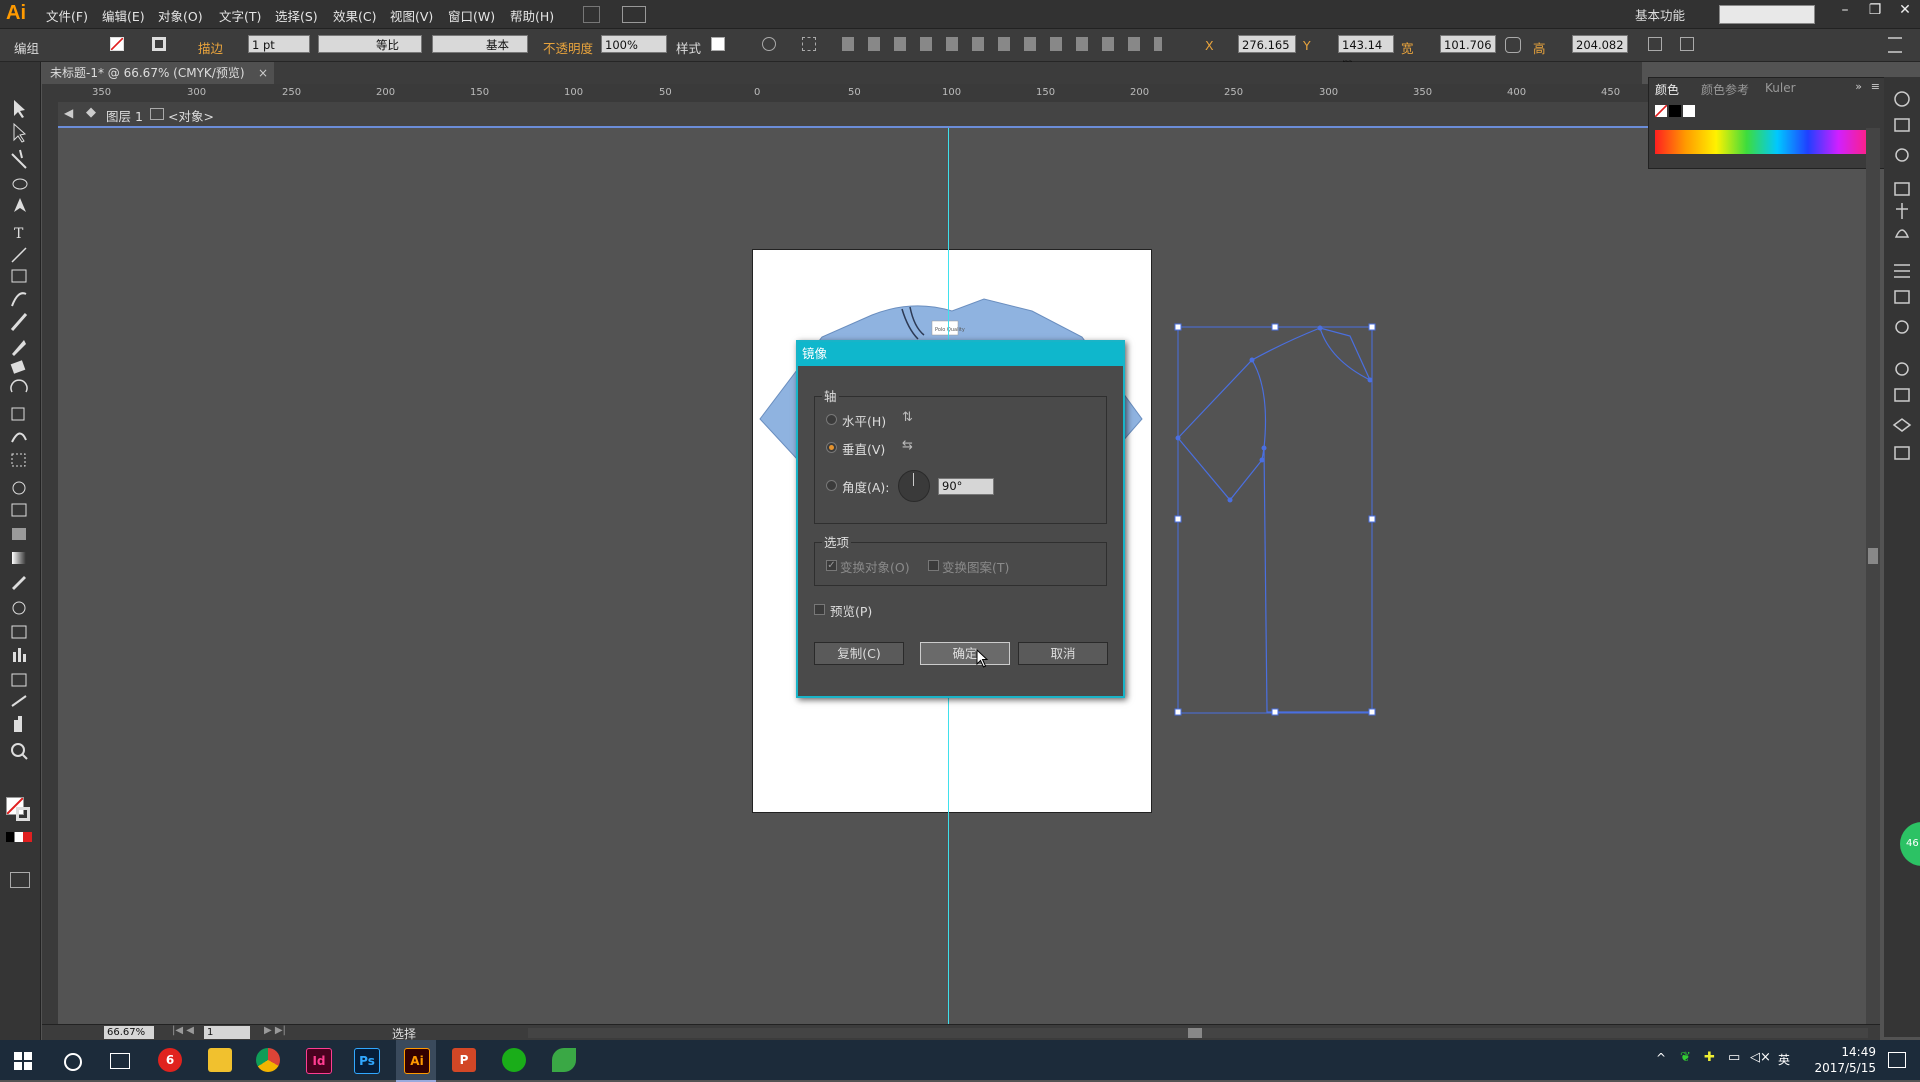 This screenshot has width=1920, height=1082. Describe the element at coordinates (296, 15) in the screenshot. I see `menu-select: 选择(S)` at that location.